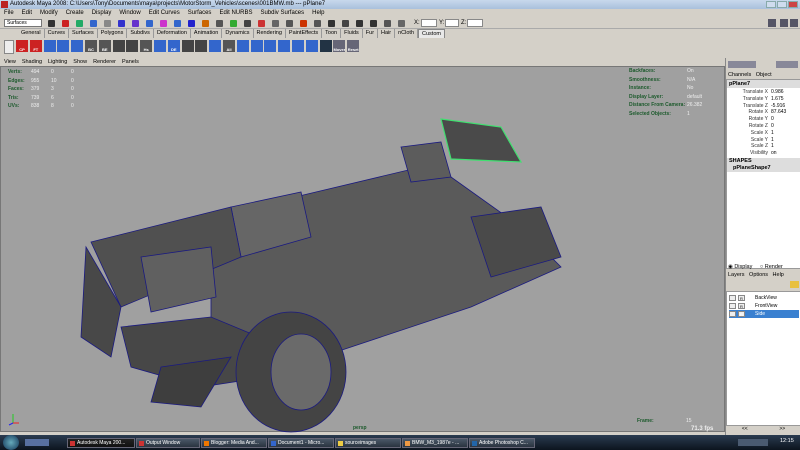 The image size is (800, 450). Describe the element at coordinates (732, 306) in the screenshot. I see `visibility-toggle` at that location.